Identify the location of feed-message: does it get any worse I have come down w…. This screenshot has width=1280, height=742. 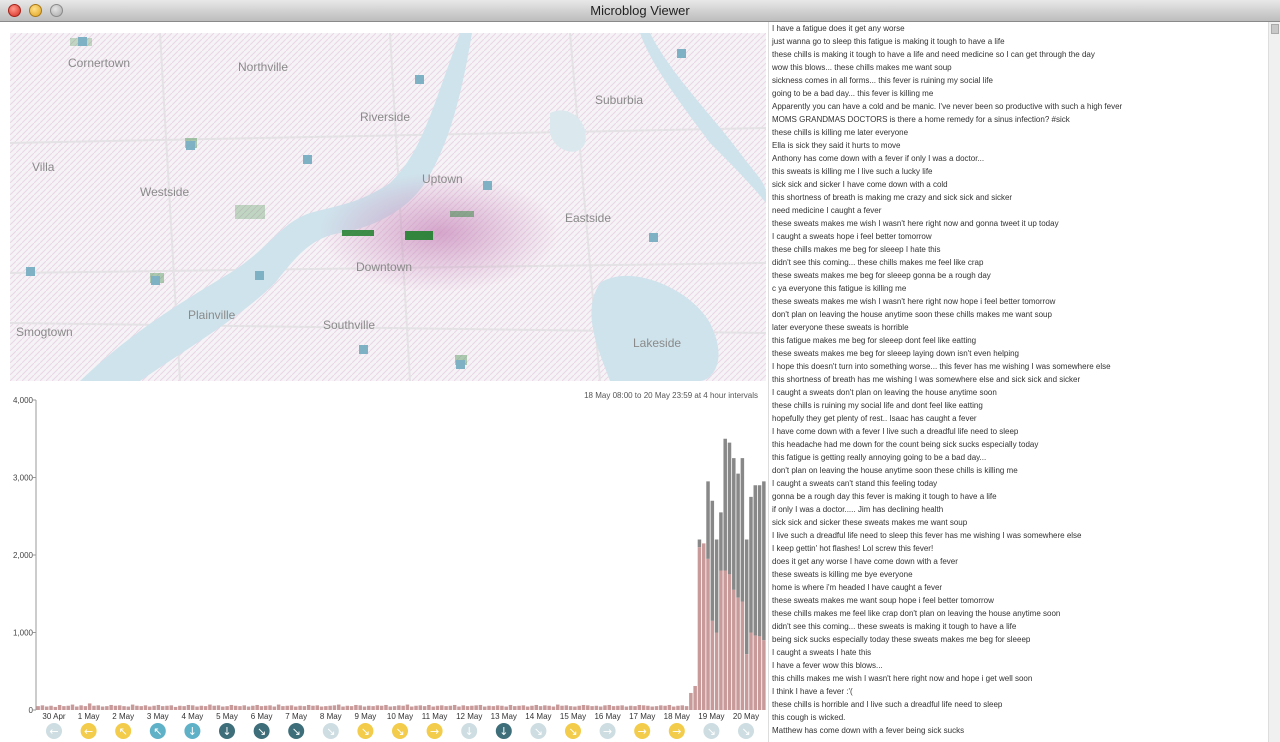
(1019, 561).